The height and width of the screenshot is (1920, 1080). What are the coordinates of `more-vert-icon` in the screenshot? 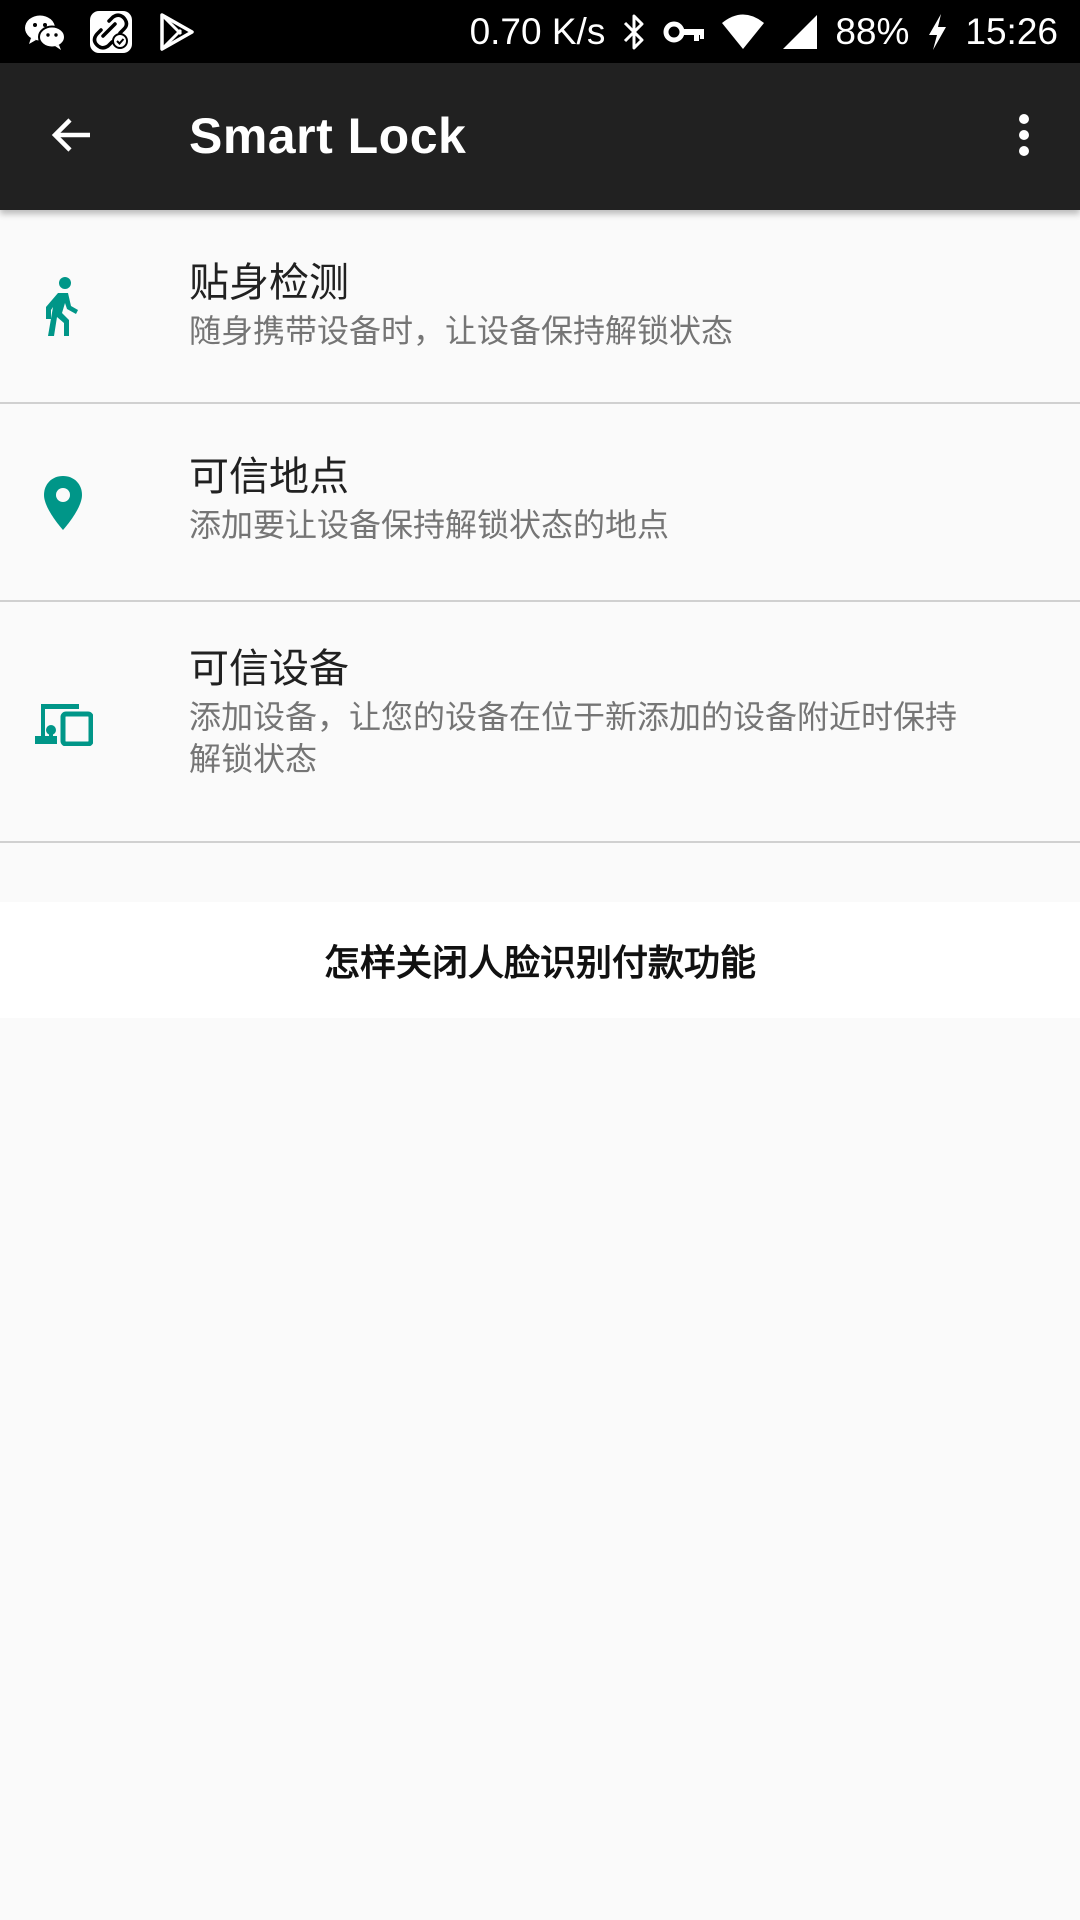 It's located at (1024, 137).